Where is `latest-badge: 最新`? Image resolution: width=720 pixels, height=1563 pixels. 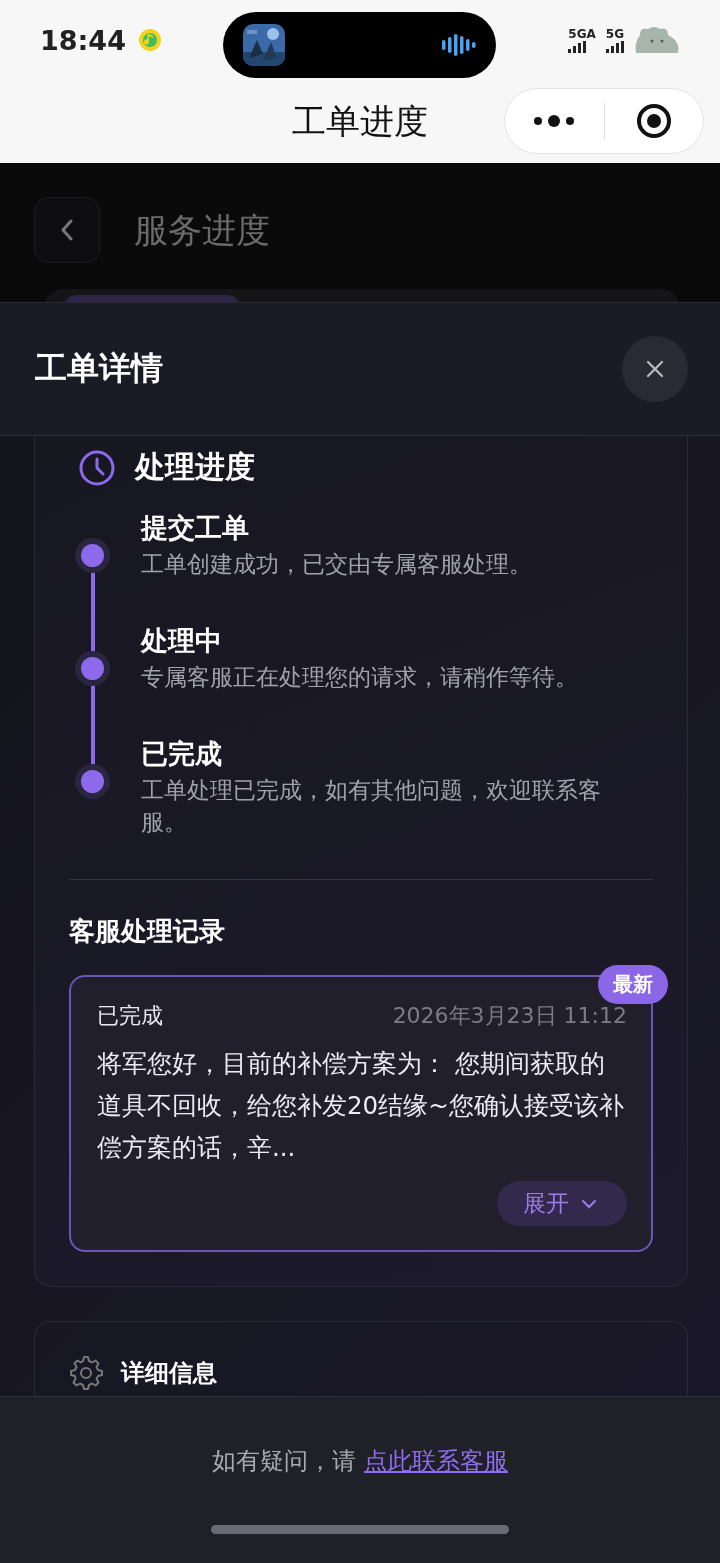 latest-badge: 最新 is located at coordinates (633, 984).